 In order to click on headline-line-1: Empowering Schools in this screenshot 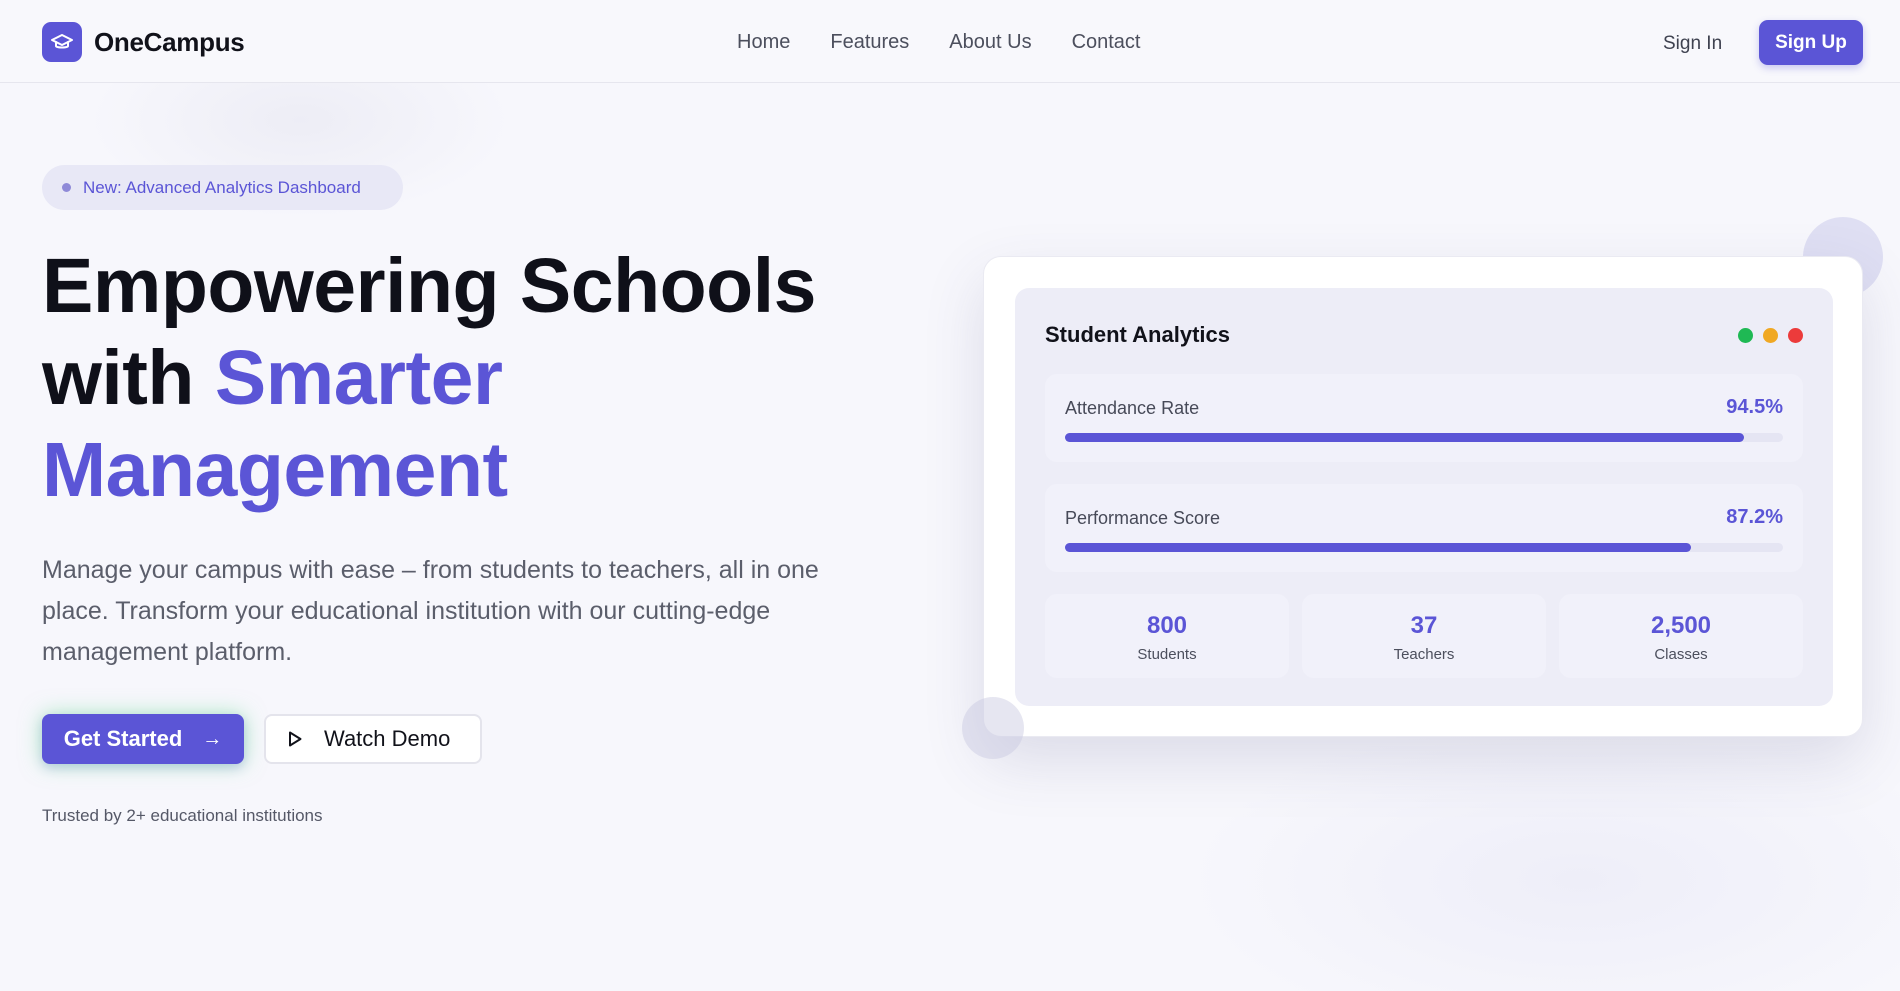, I will do `click(429, 286)`.